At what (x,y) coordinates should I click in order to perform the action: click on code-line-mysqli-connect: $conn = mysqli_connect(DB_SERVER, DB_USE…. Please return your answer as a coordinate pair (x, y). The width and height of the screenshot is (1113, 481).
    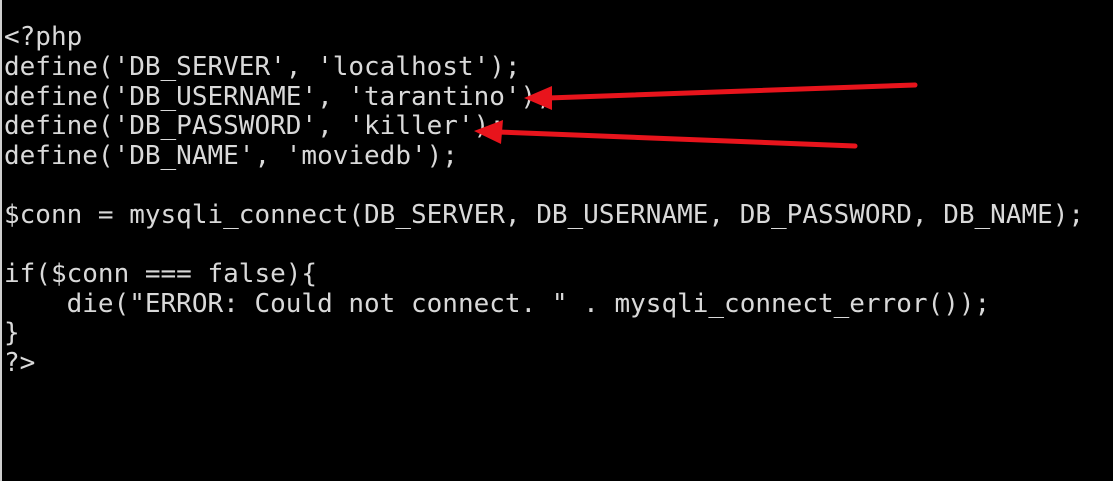
    Looking at the image, I should click on (544, 215).